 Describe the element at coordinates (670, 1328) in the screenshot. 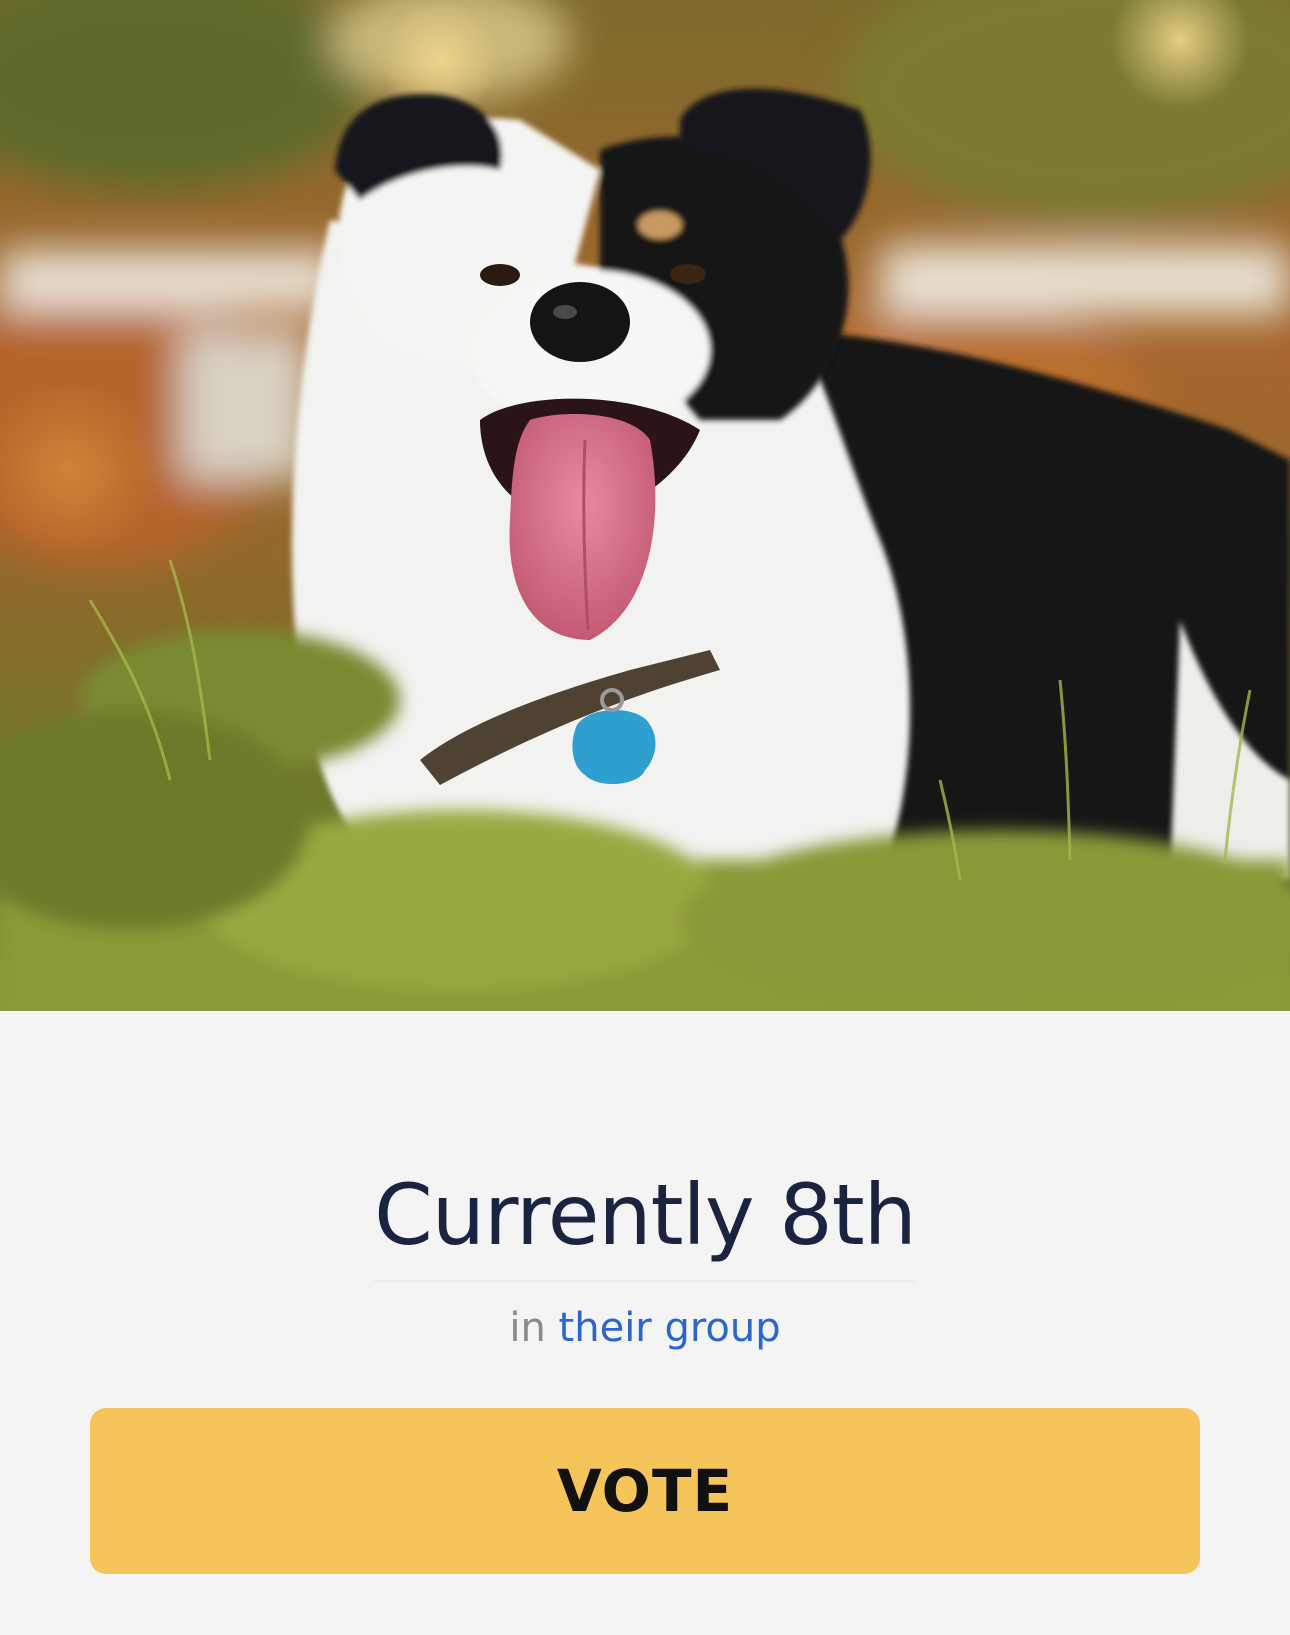

I see `their-group-link: their group` at that location.